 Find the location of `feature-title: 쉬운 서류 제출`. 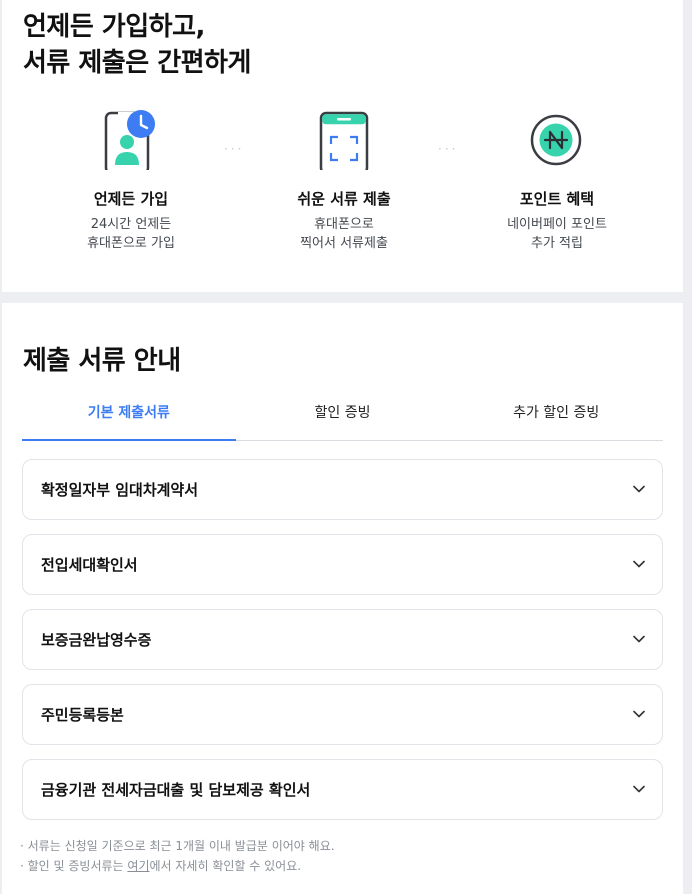

feature-title: 쉬운 서류 제출 is located at coordinates (344, 199).